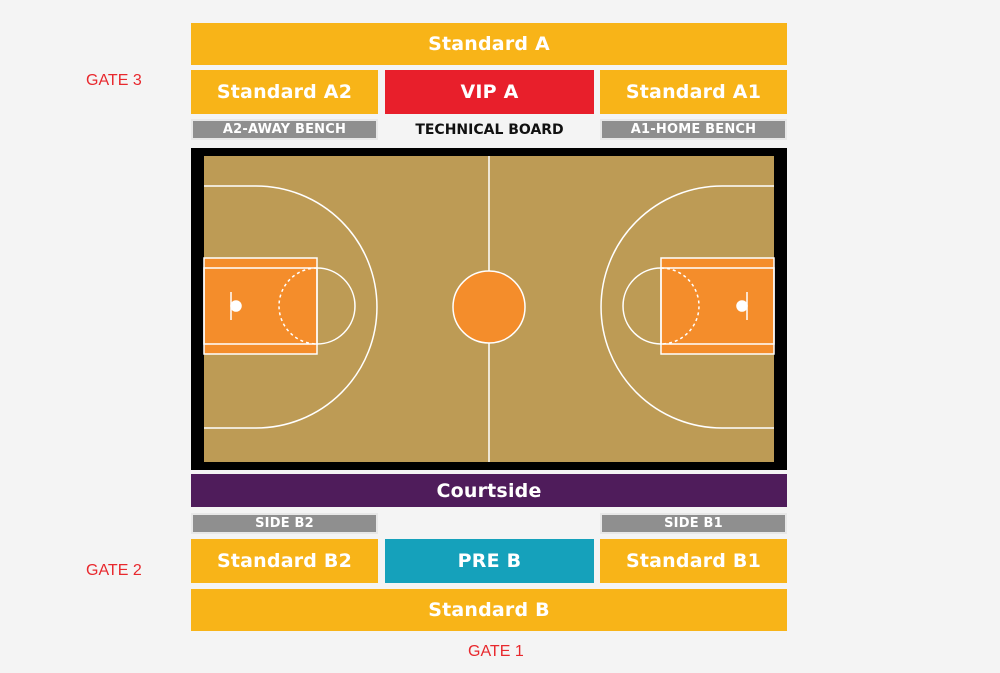  Describe the element at coordinates (489, 490) in the screenshot. I see `section-courtside: Courtside` at that location.